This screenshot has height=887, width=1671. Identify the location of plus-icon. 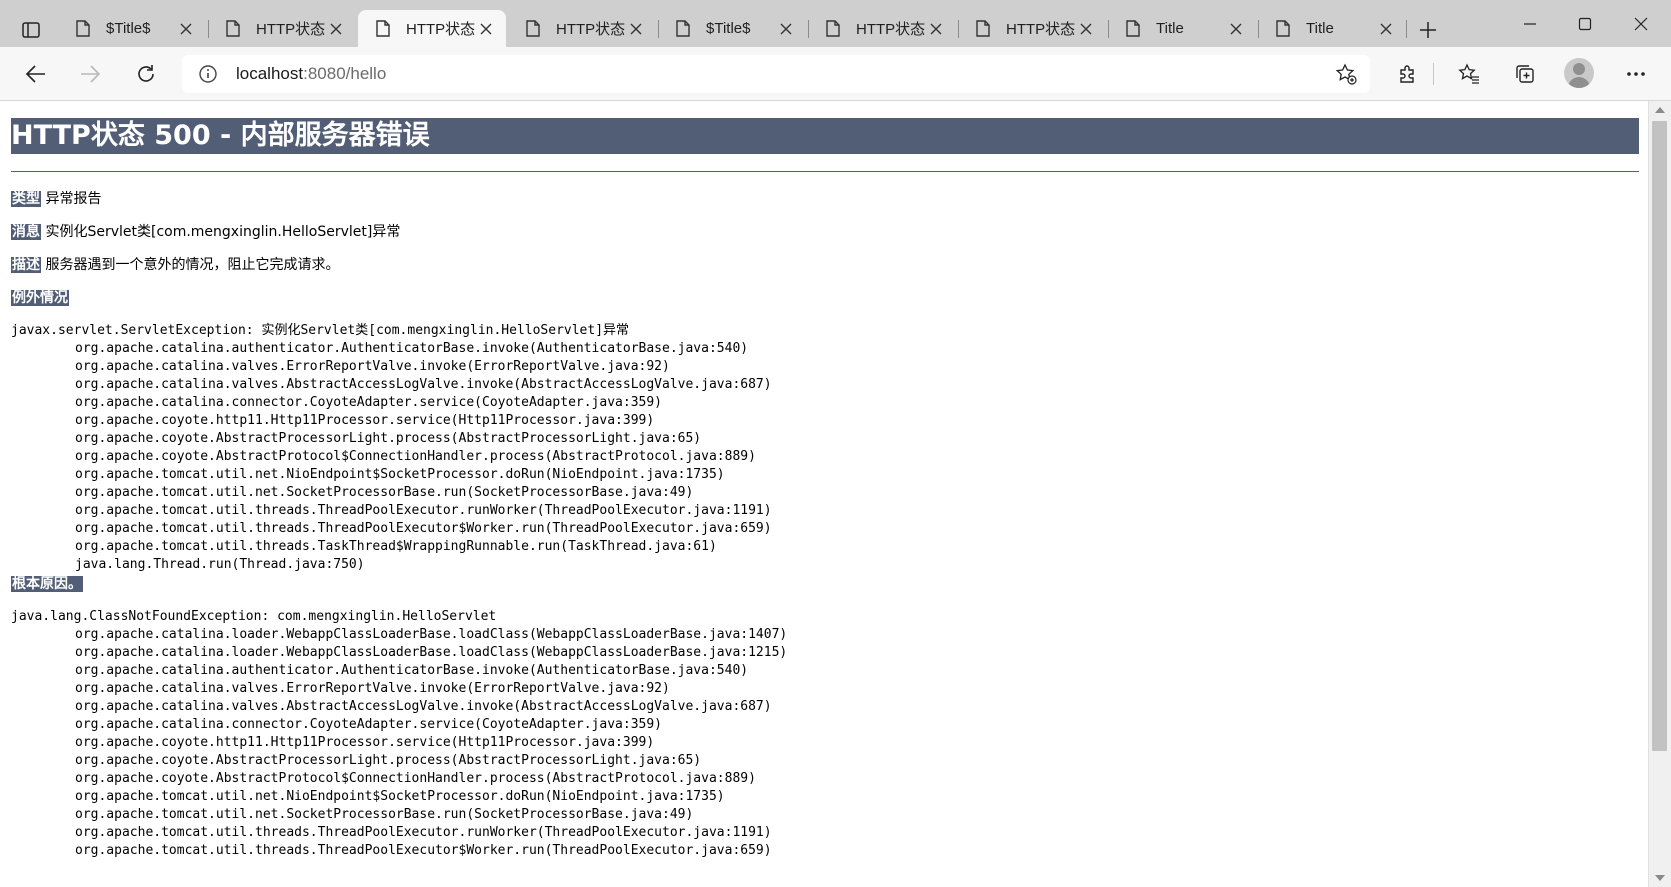
(1428, 30).